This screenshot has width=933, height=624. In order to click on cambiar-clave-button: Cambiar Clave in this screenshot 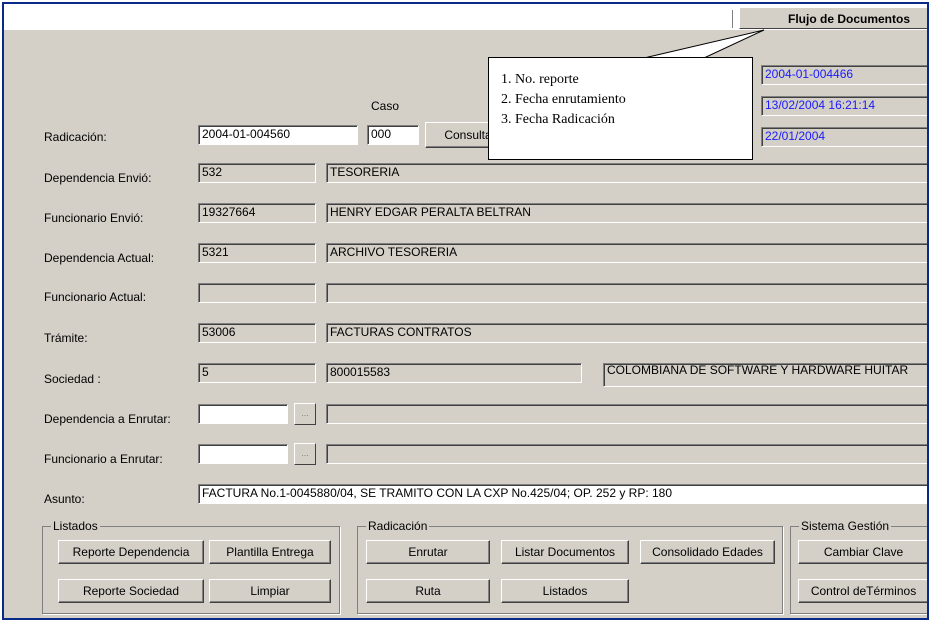, I will do `click(862, 552)`.